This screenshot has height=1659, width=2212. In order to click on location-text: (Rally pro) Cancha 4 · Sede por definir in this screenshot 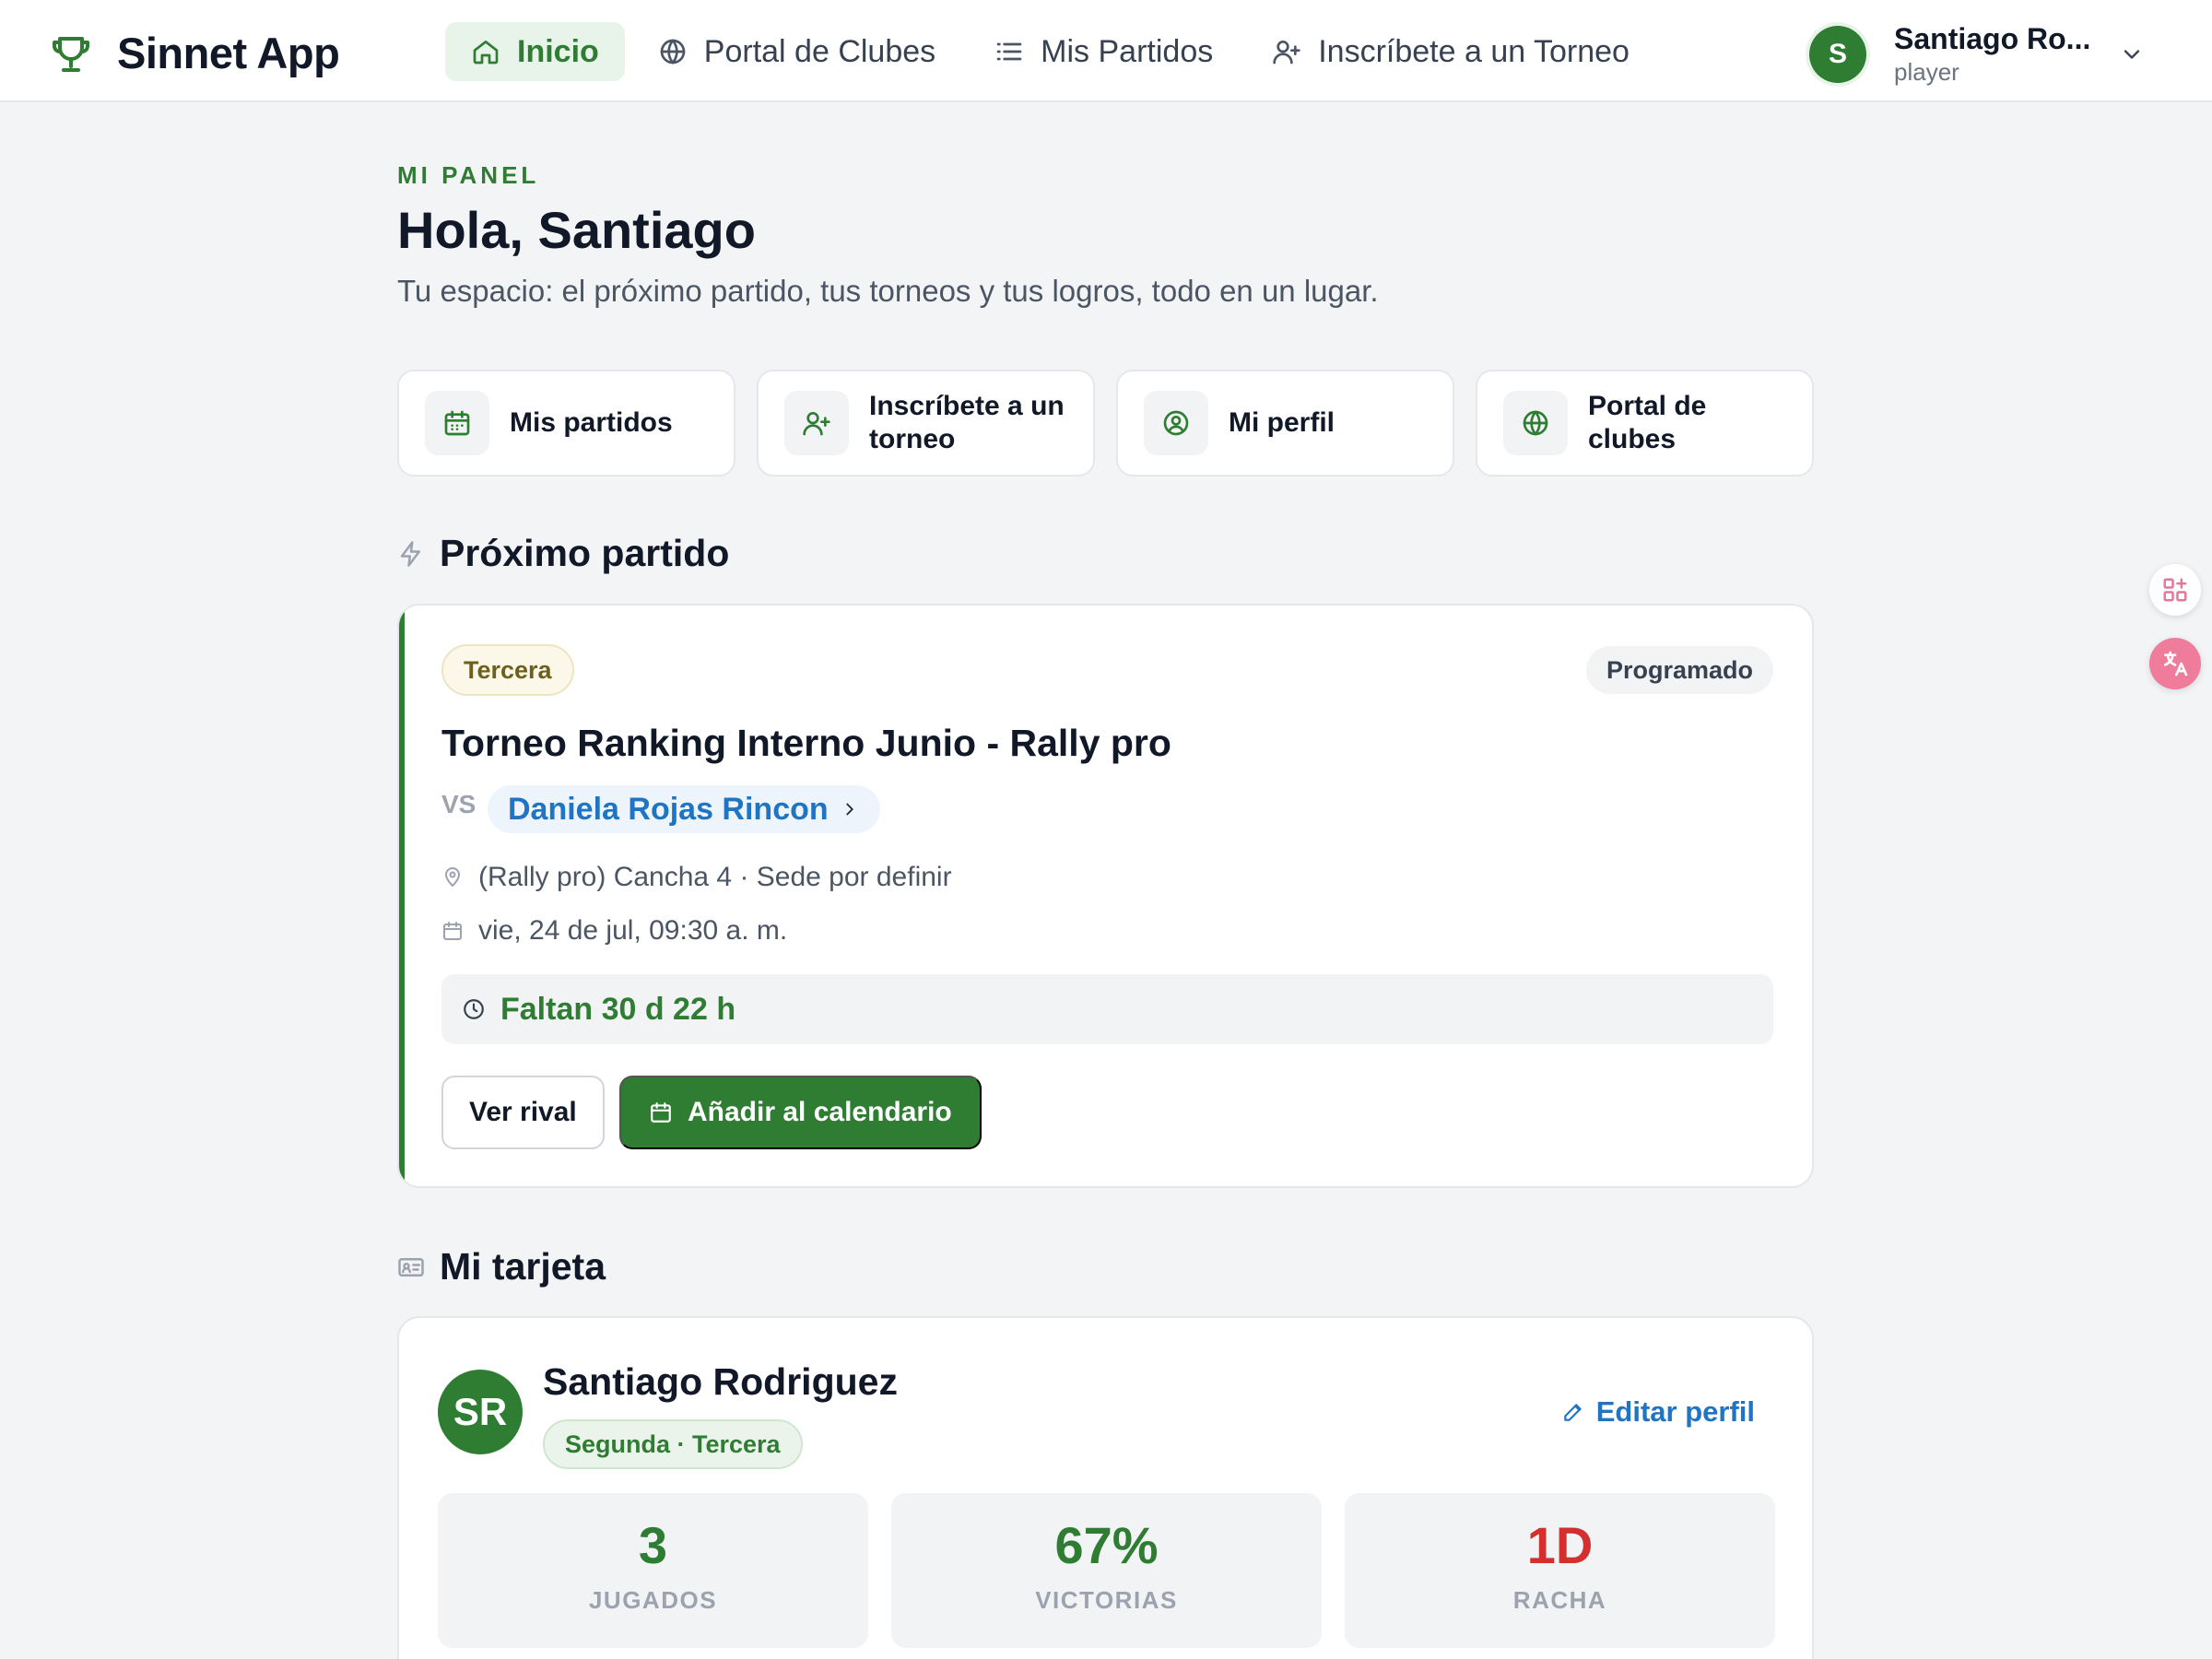, I will do `click(715, 877)`.